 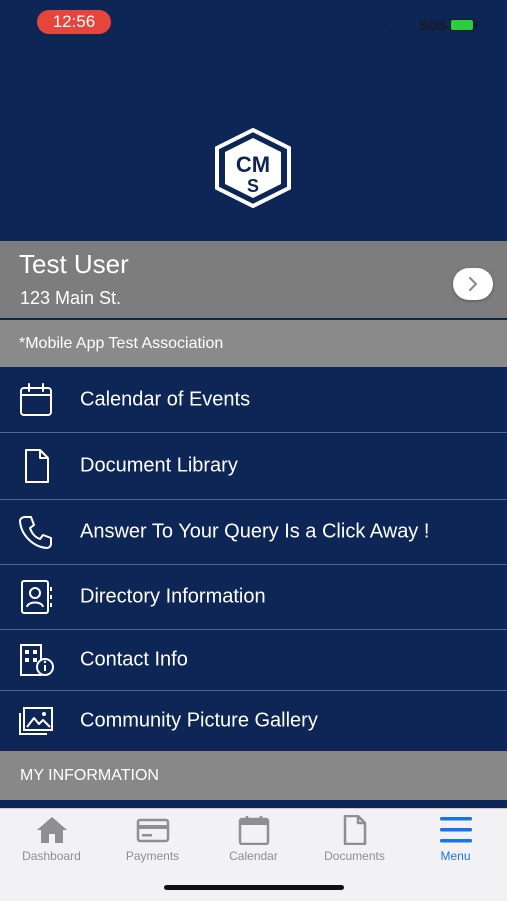 What do you see at coordinates (152, 856) in the screenshot?
I see `tab-label: Payments` at bounding box center [152, 856].